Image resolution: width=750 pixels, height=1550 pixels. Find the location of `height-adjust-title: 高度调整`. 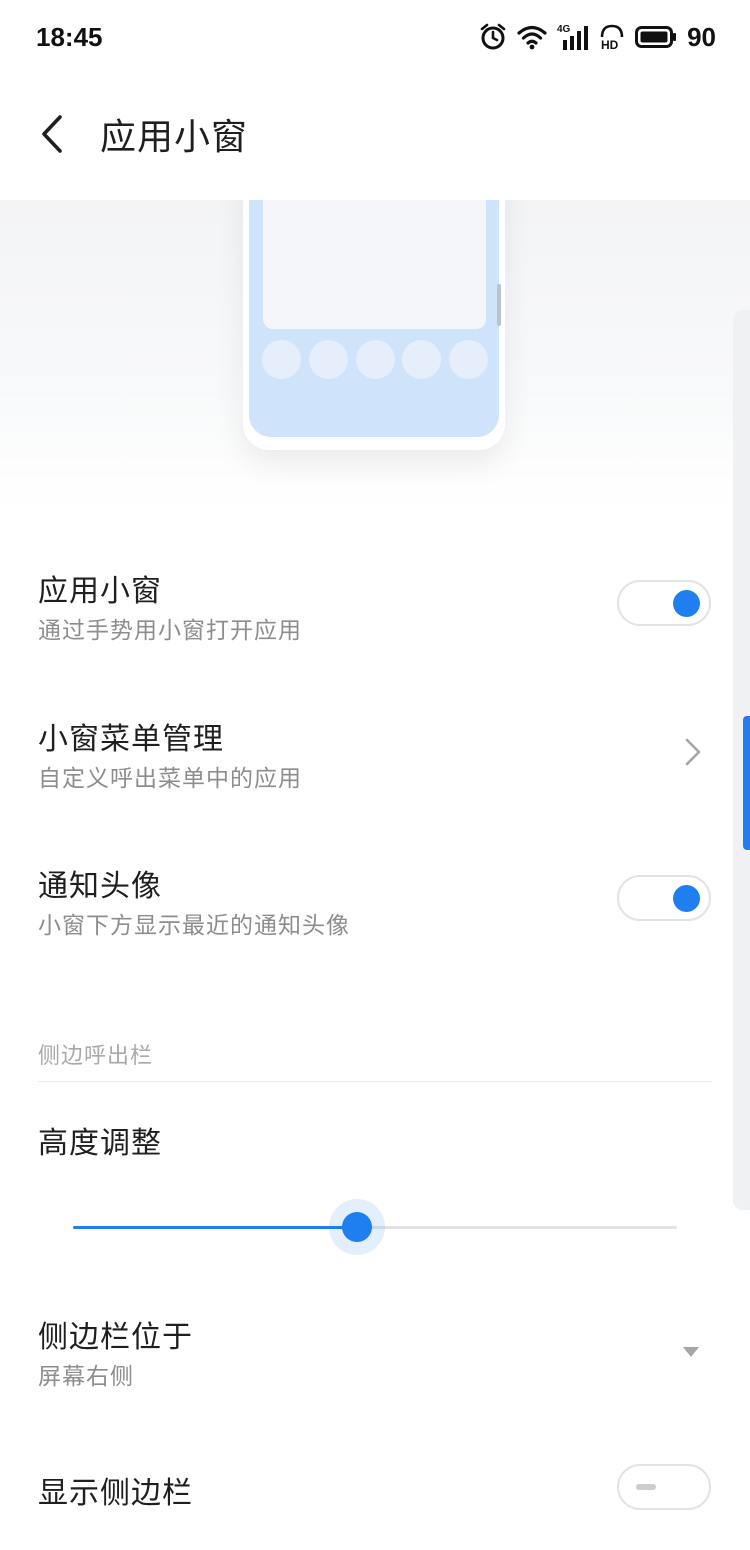

height-adjust-title: 高度调整 is located at coordinates (100, 1143).